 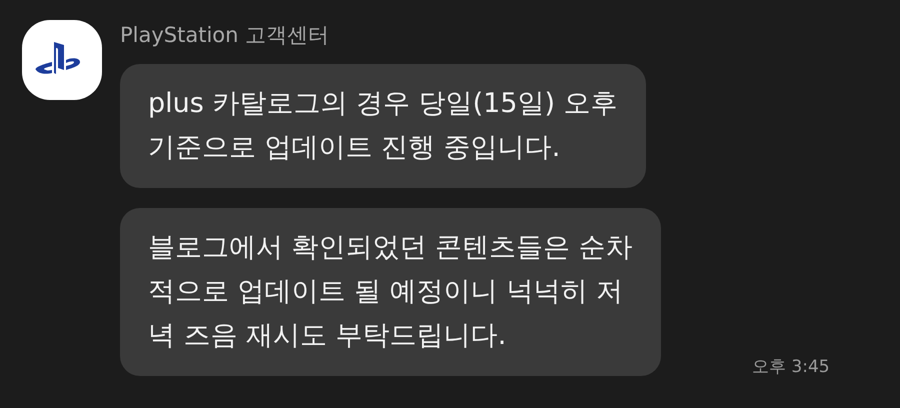 What do you see at coordinates (225, 35) in the screenshot?
I see `sender-name: PlayStation 고객센터` at bounding box center [225, 35].